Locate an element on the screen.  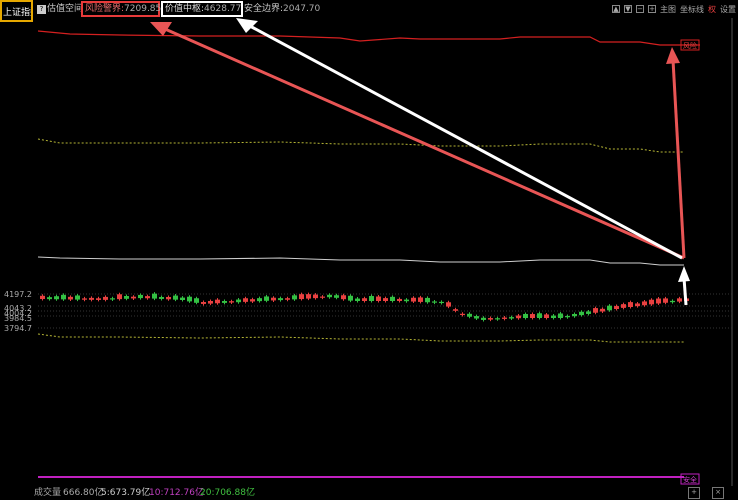
volume-label: 成交量 is located at coordinates (48, 493).